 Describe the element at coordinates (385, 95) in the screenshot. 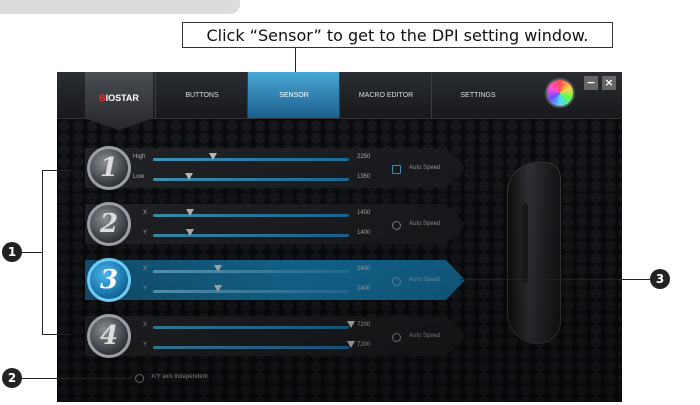

I see `tab-macro-editor: MACRO EDITOR` at that location.